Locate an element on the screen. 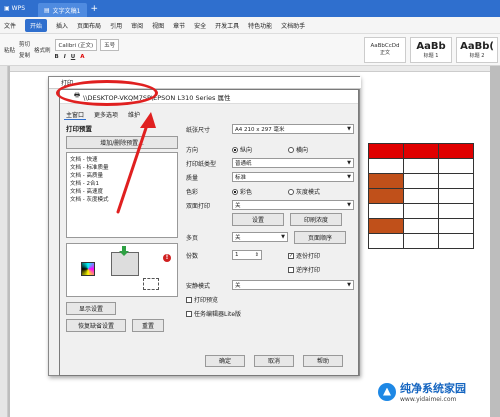  document-table is located at coordinates (421, 196).